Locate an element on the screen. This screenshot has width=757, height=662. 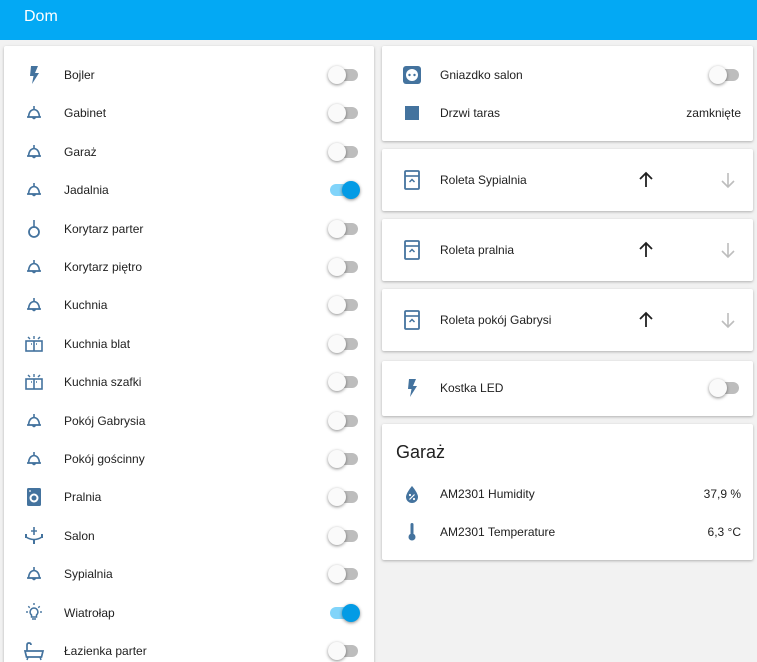
pendant-light-icon is located at coordinates (34, 229).